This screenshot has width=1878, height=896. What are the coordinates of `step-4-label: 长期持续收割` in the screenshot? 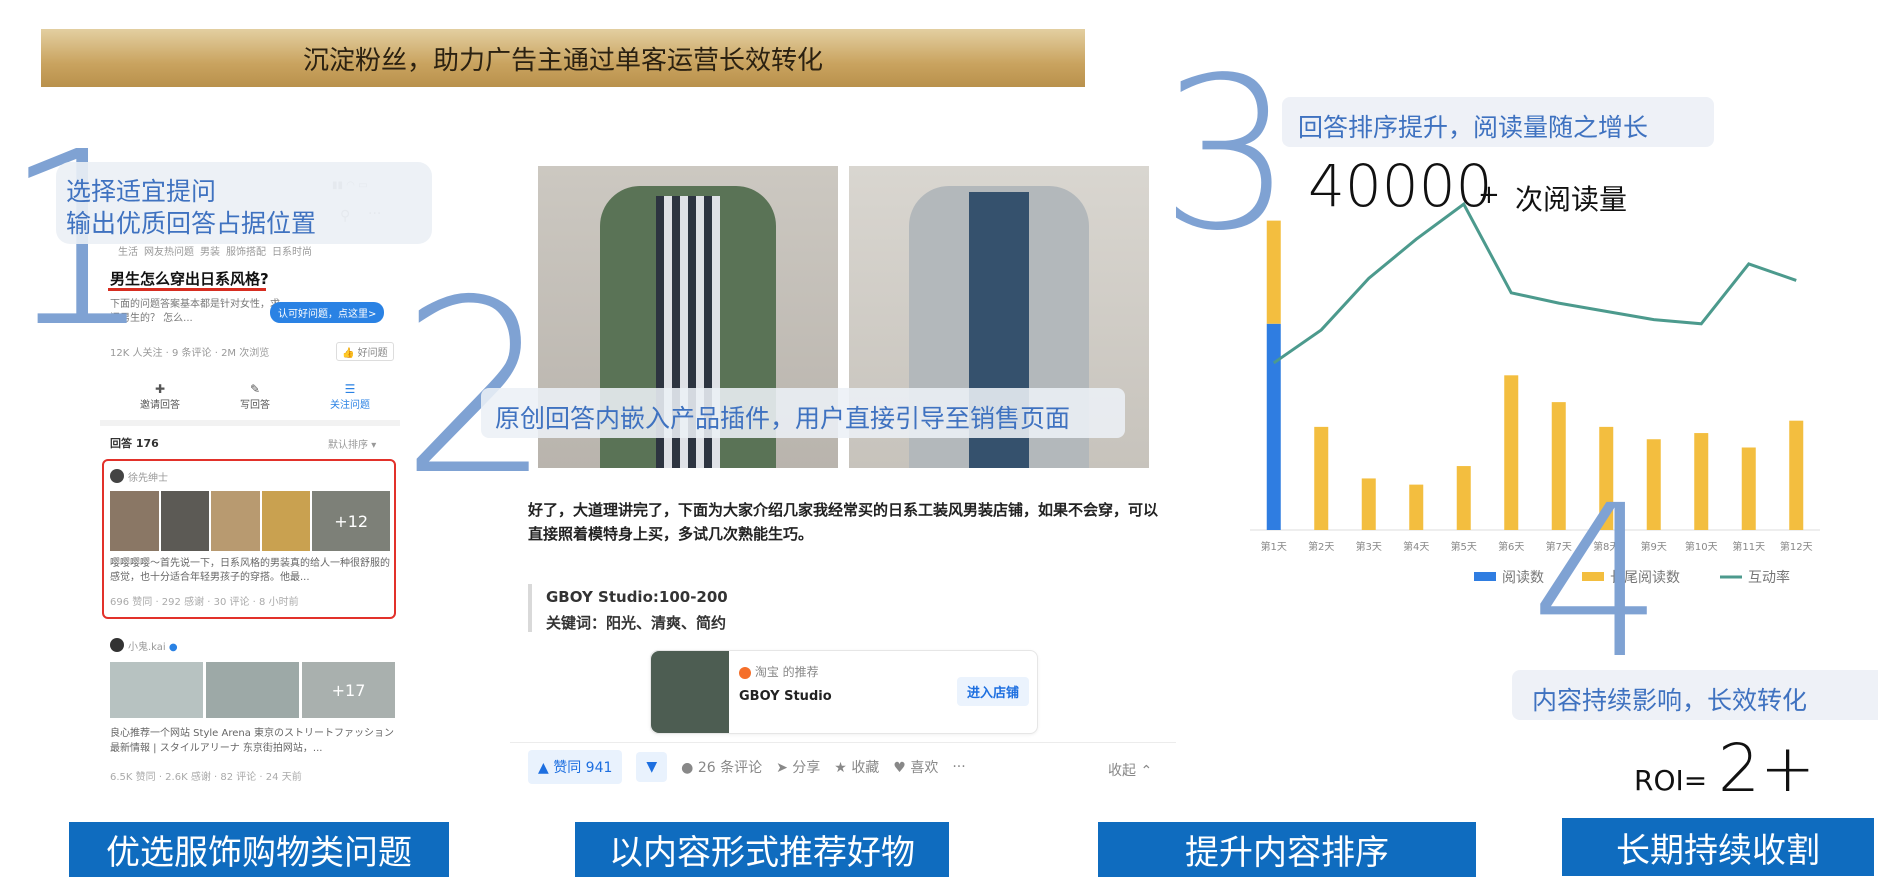 It's located at (1718, 847).